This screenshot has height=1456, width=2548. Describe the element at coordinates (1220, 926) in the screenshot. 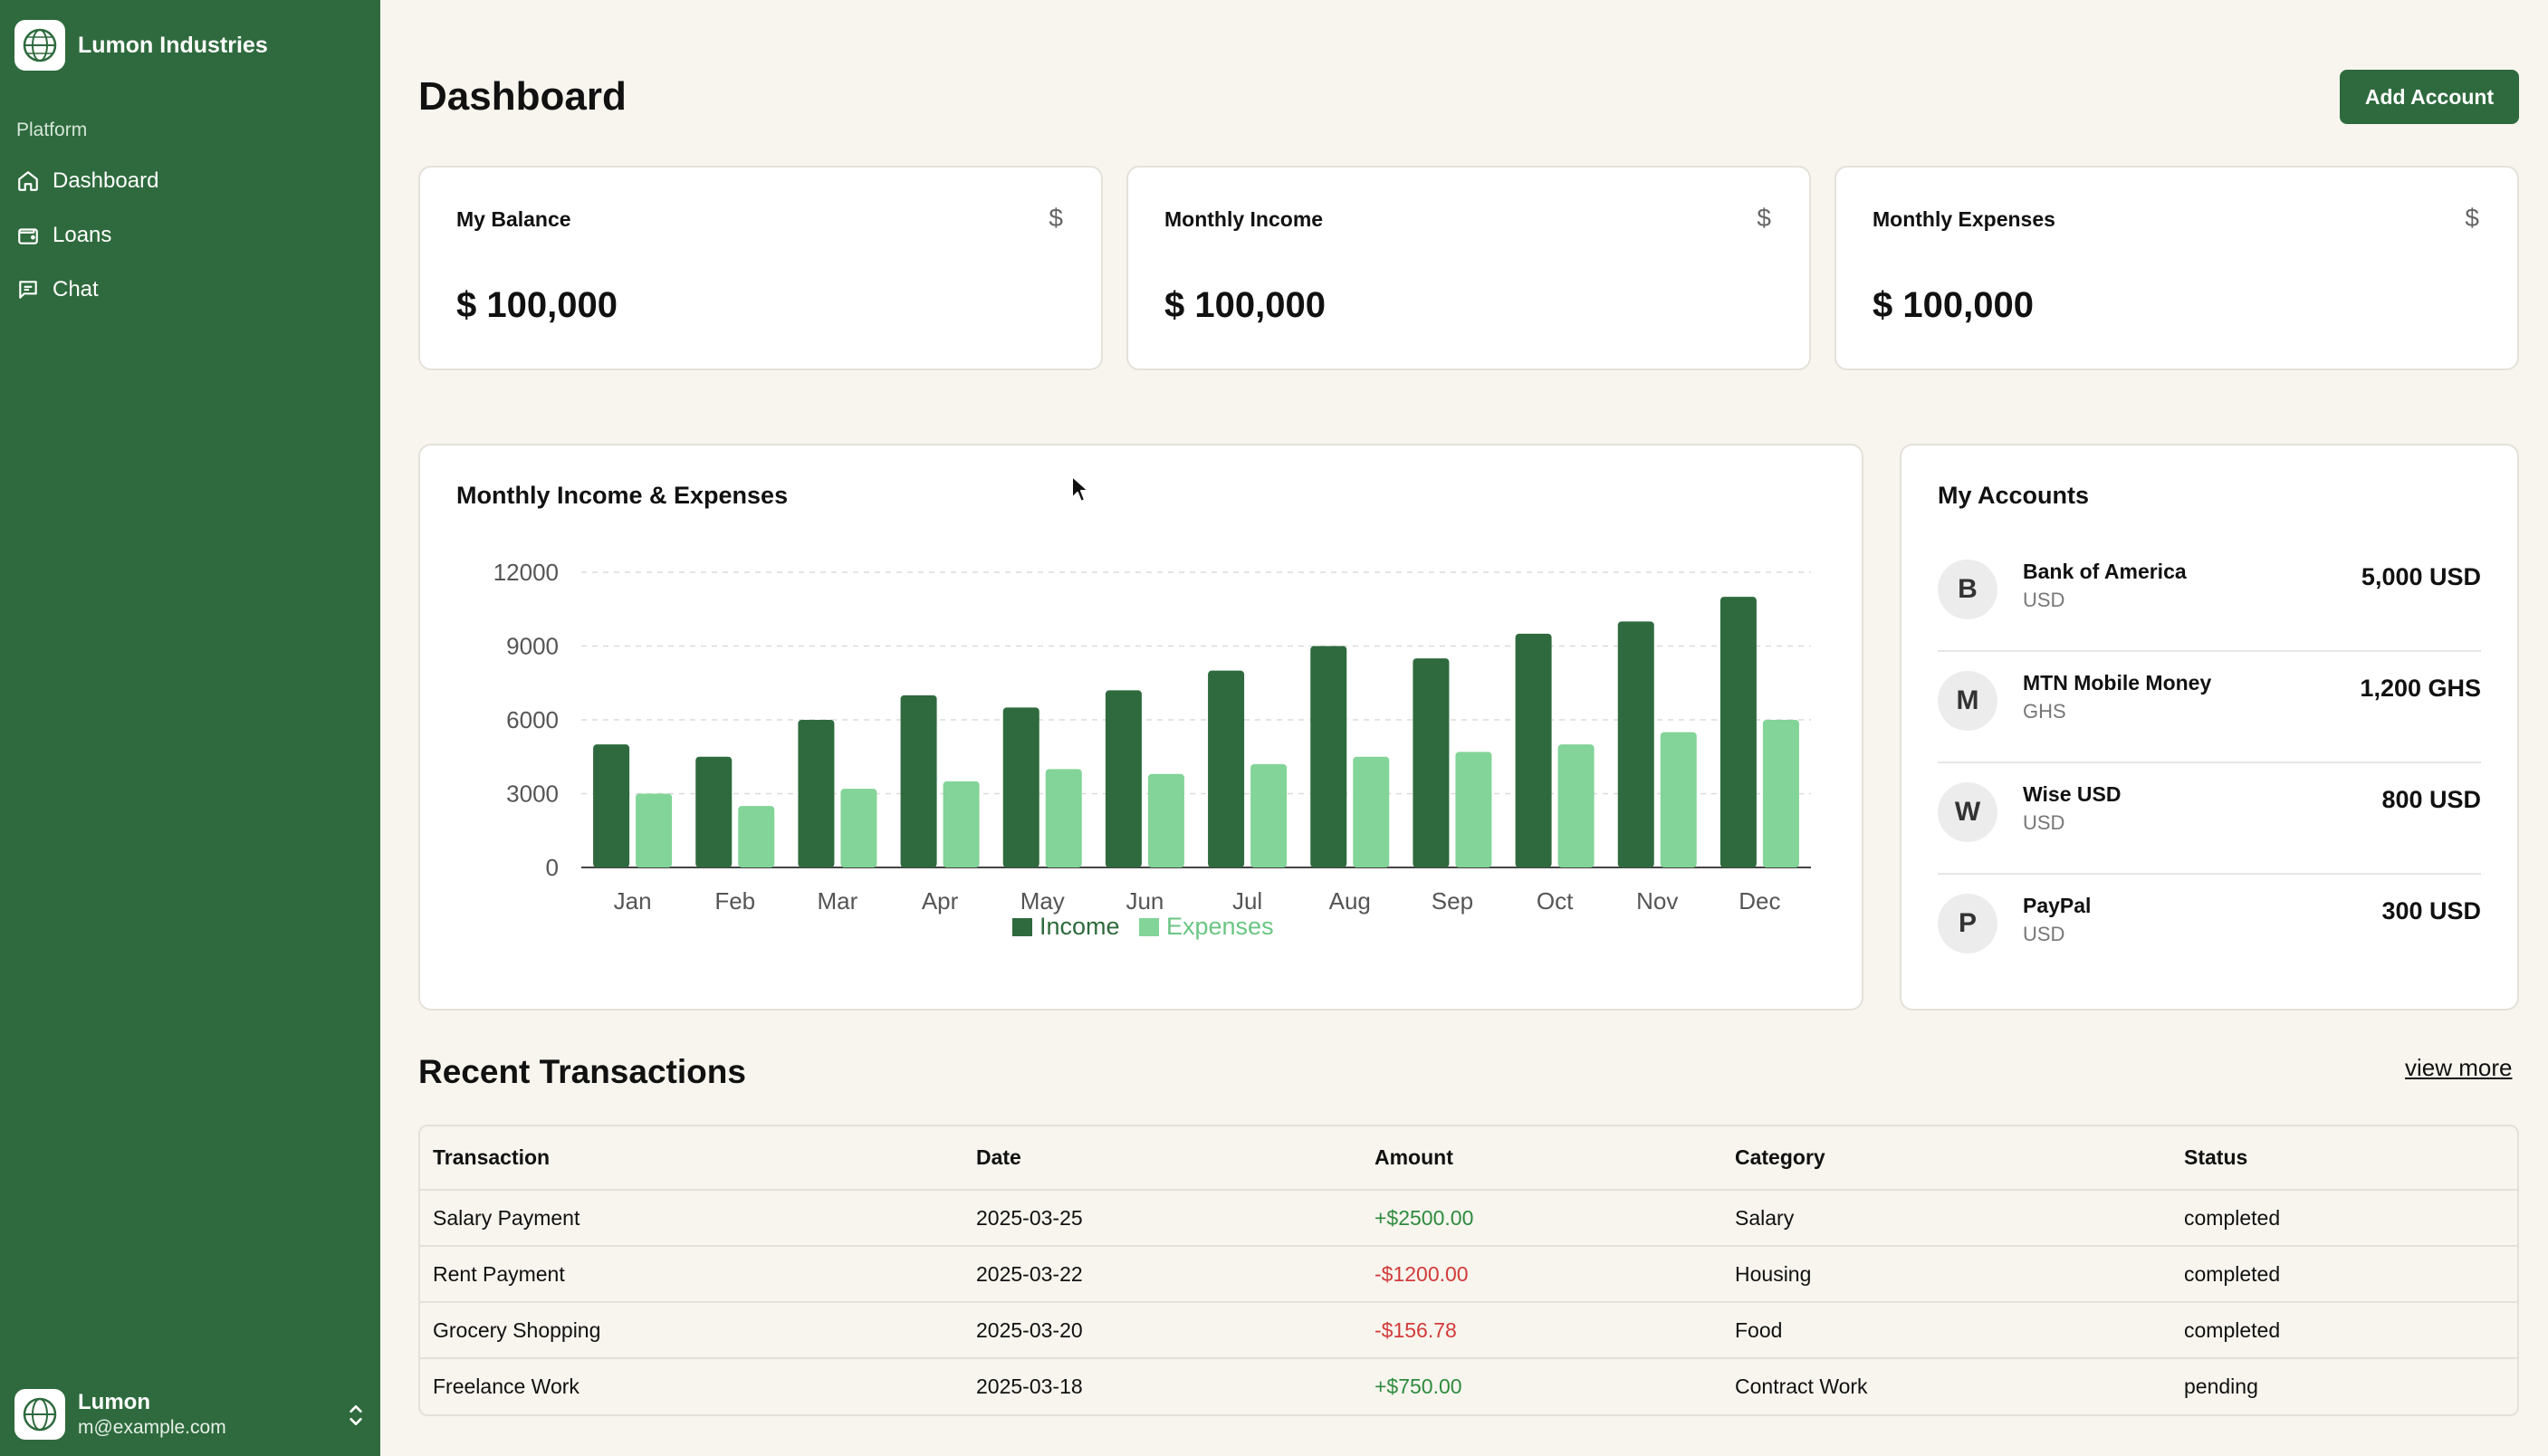

I see `legend-label: Expenses` at that location.